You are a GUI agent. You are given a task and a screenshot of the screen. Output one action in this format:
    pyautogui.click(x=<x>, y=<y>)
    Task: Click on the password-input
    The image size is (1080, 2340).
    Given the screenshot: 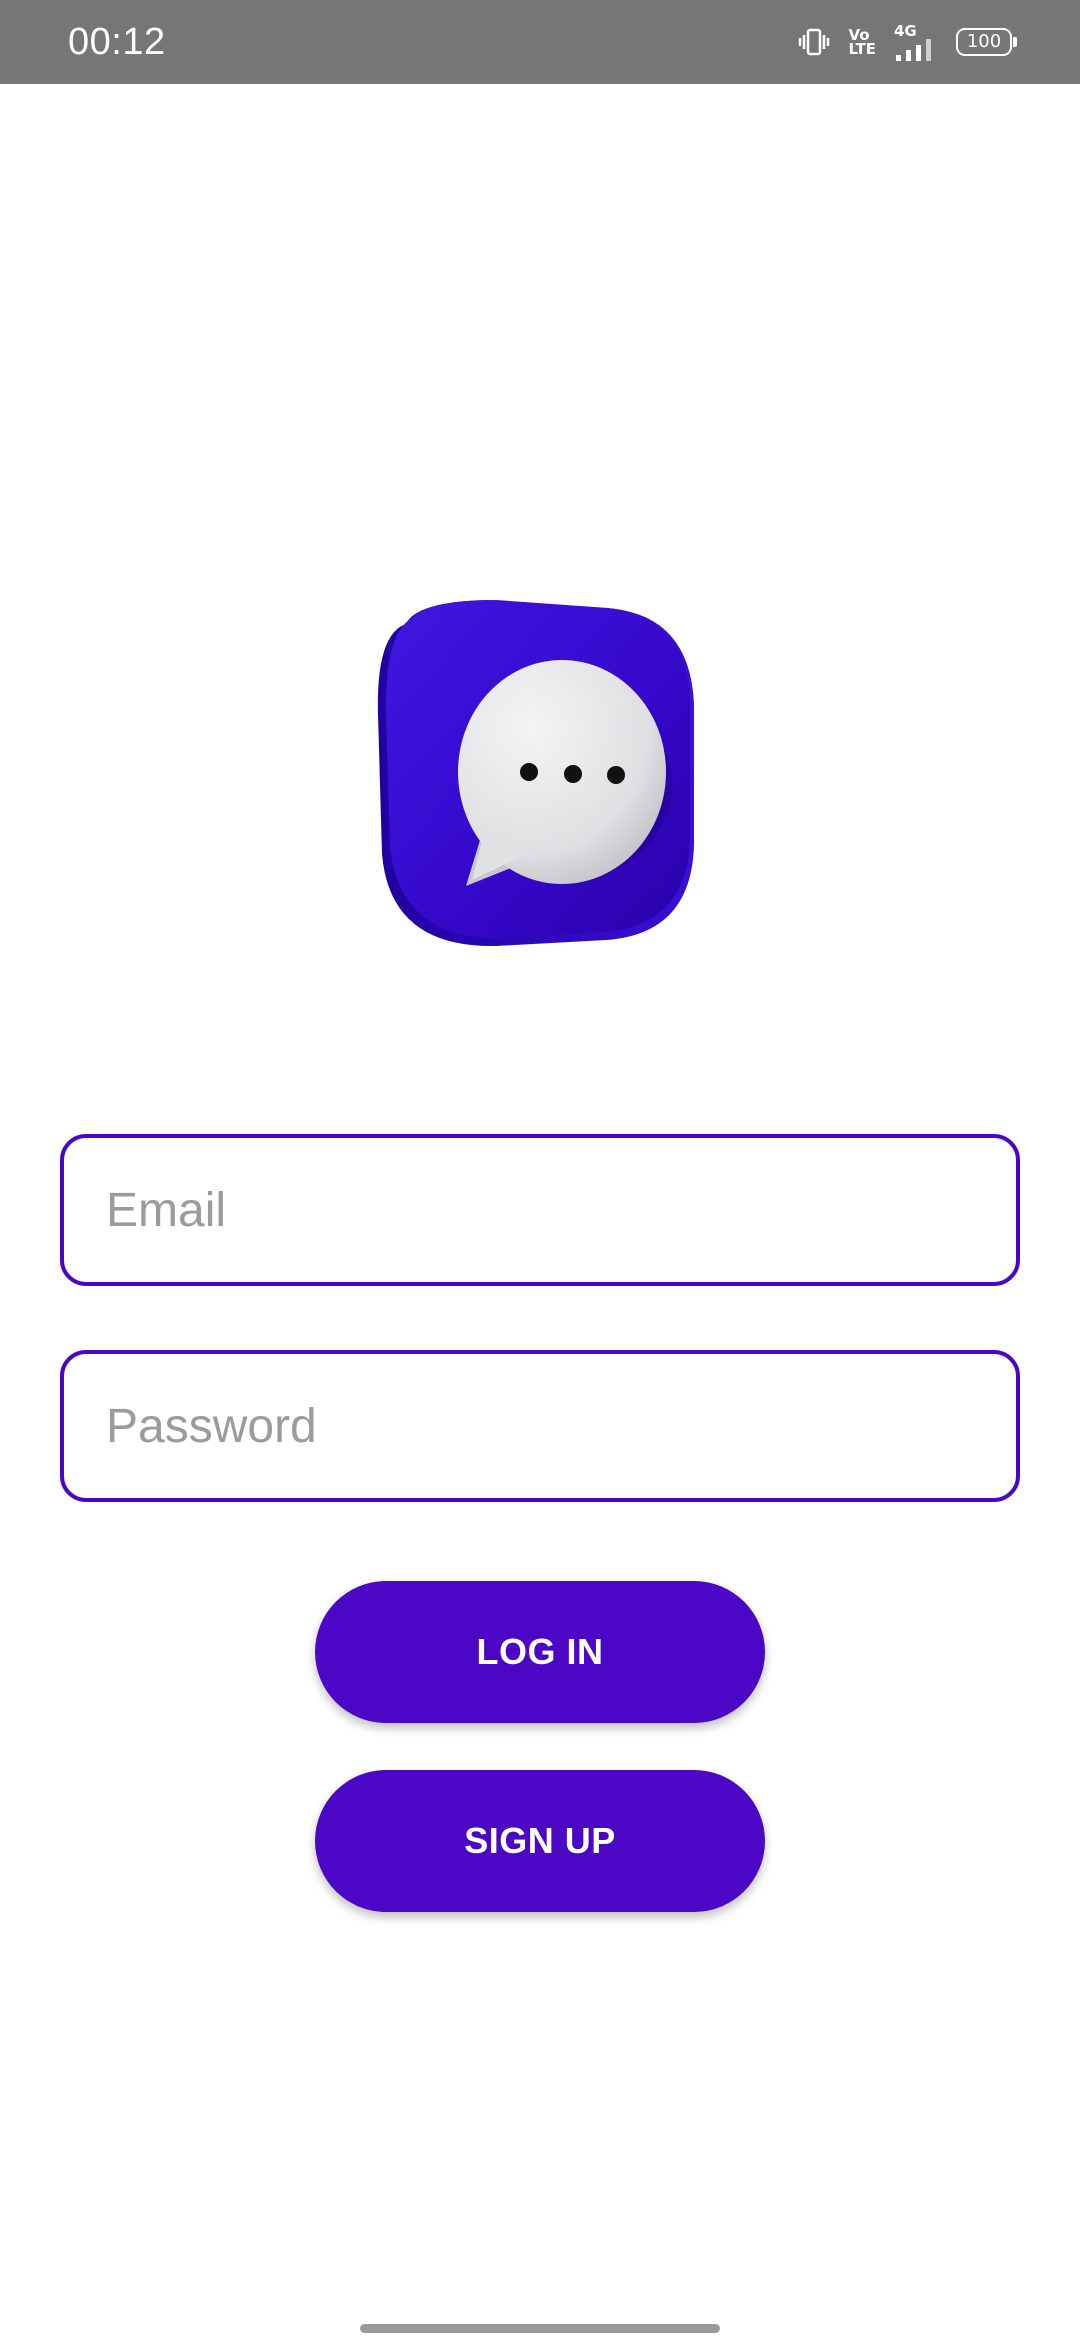 What is the action you would take?
    pyautogui.click(x=561, y=1426)
    